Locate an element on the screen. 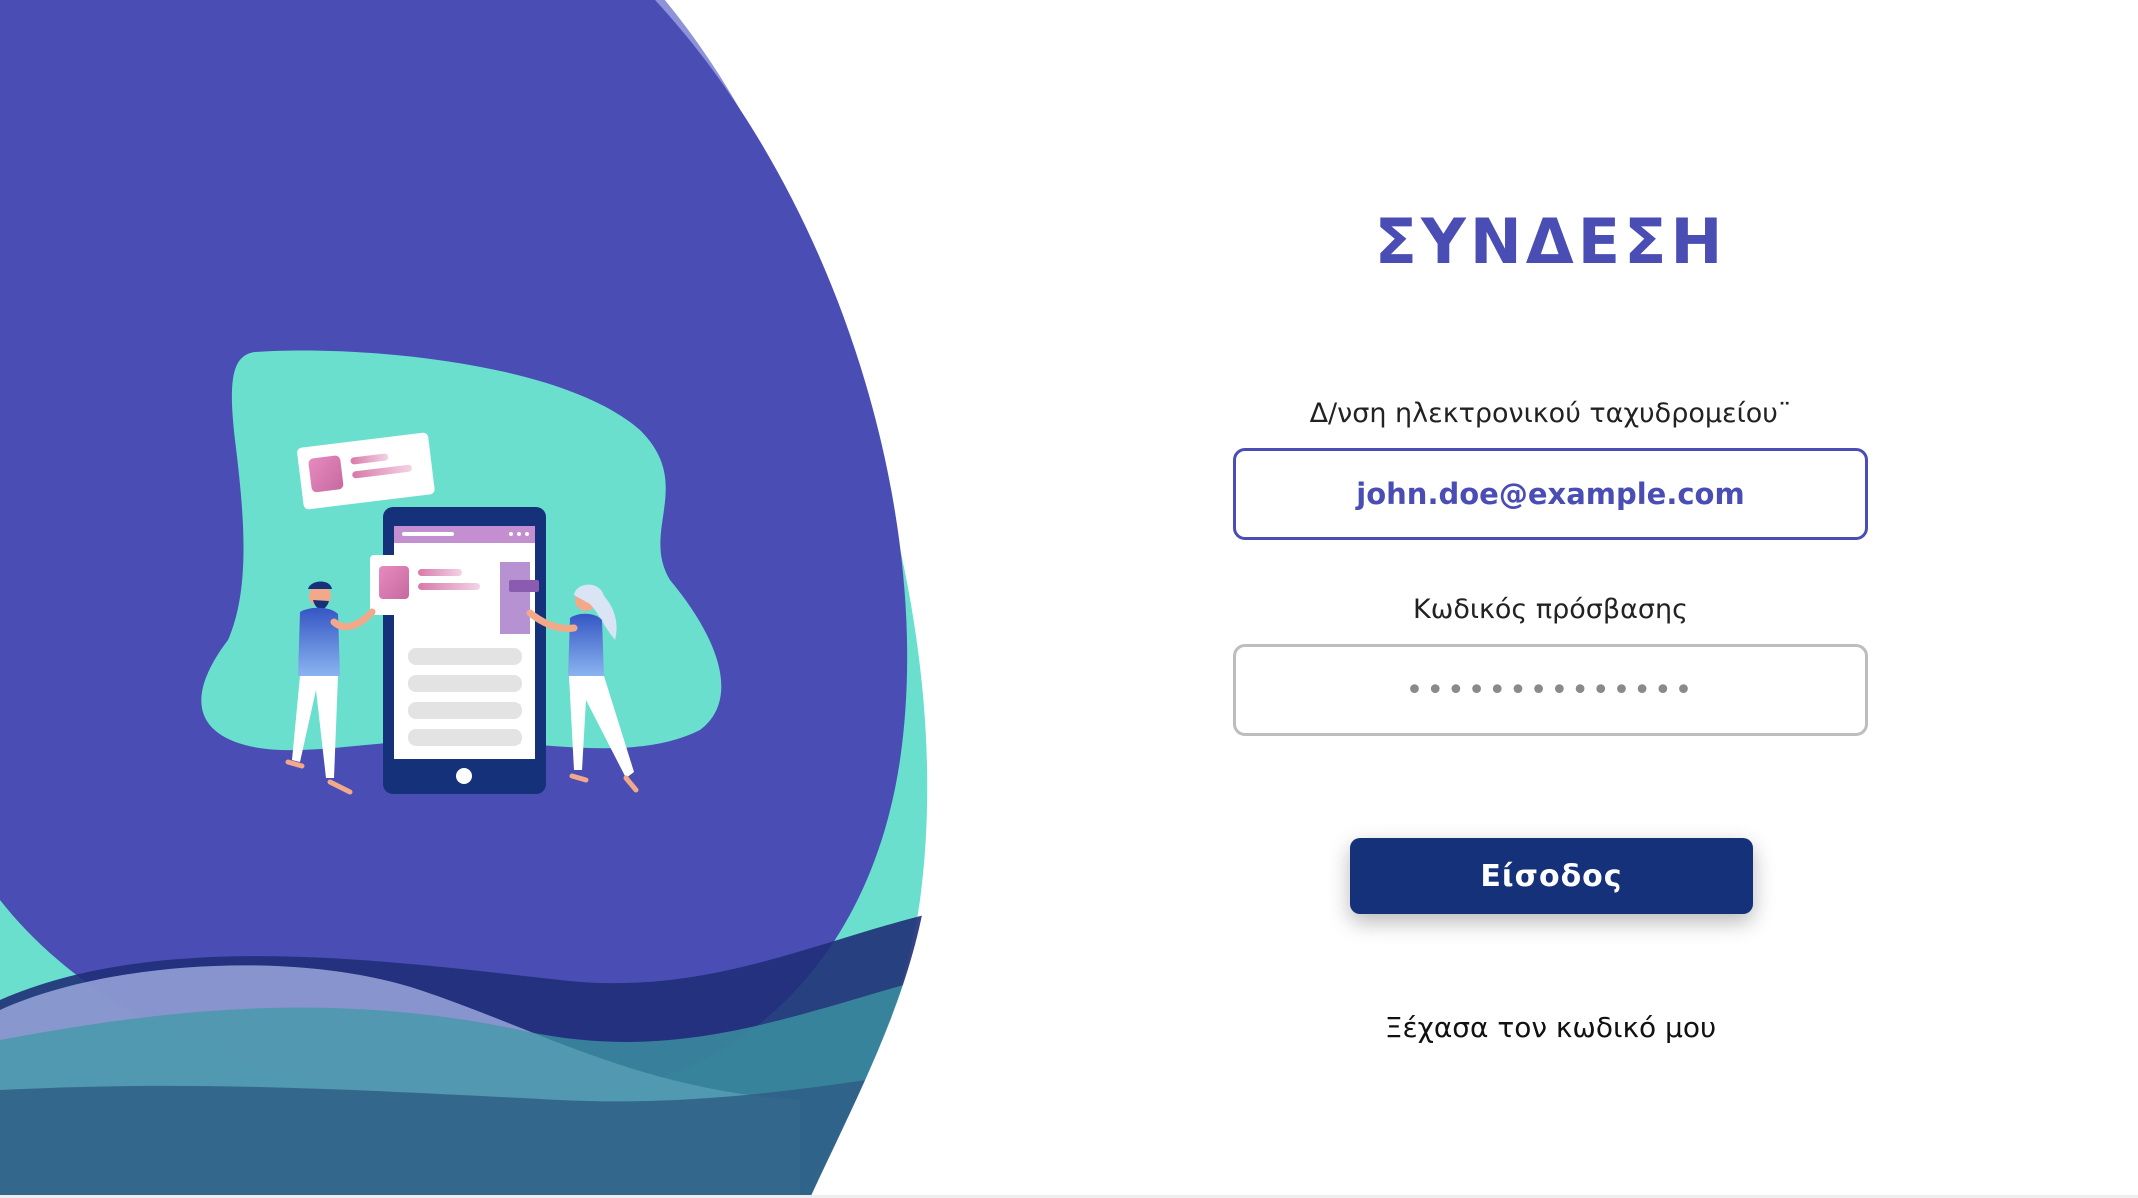 The width and height of the screenshot is (2138, 1198). email-label: Δ/νση ηλεκτρονικού ταχυδρομείου¨ is located at coordinates (1550, 413).